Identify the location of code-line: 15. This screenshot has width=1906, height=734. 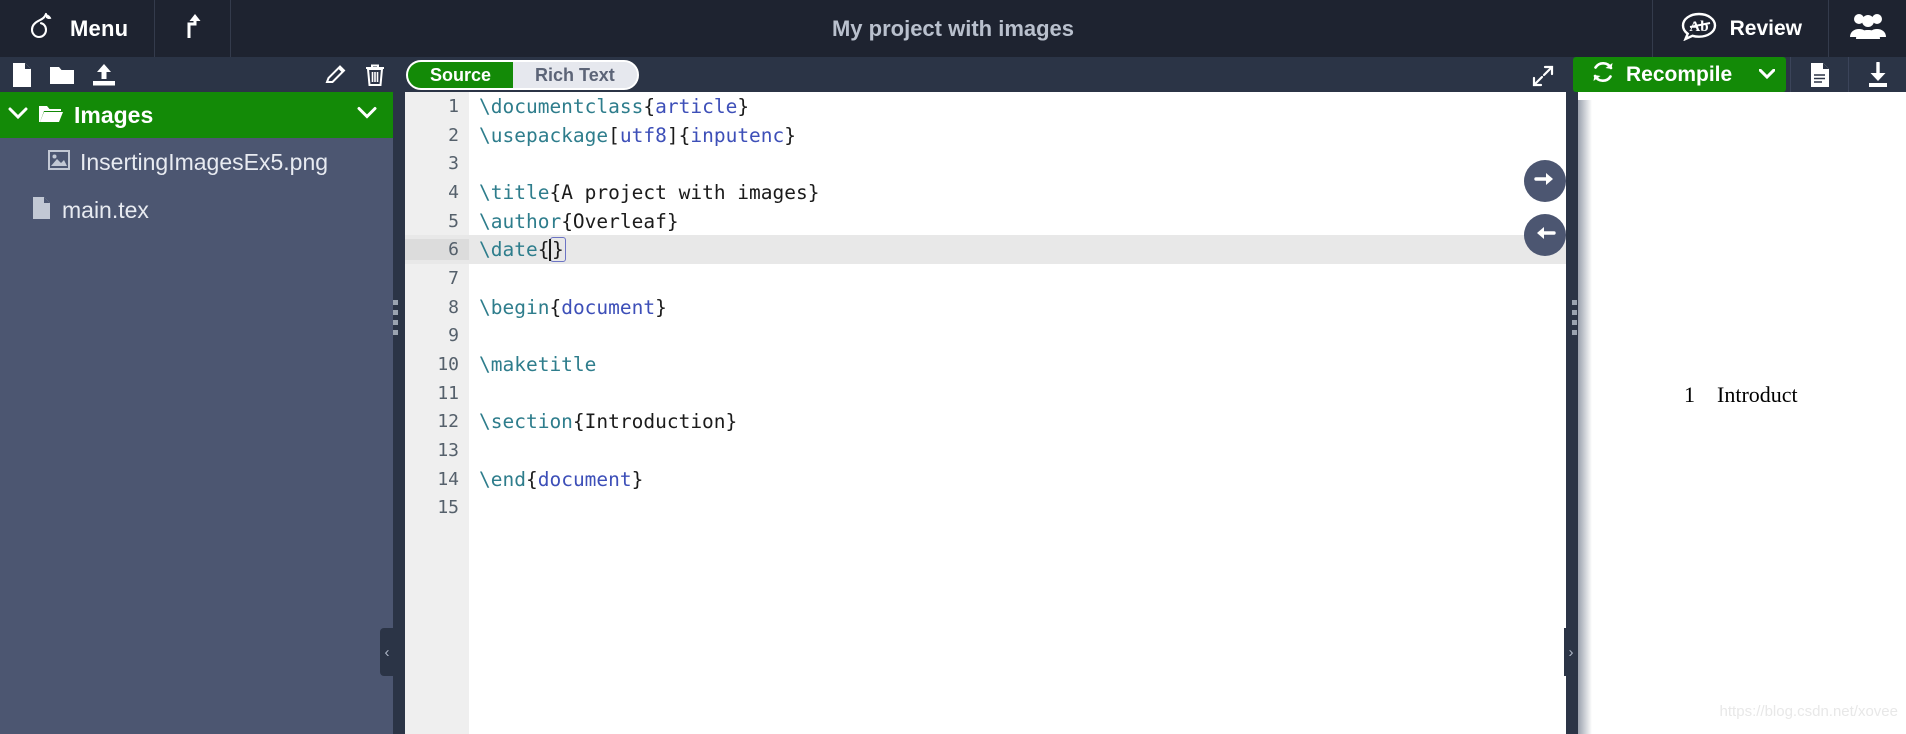
(985, 508).